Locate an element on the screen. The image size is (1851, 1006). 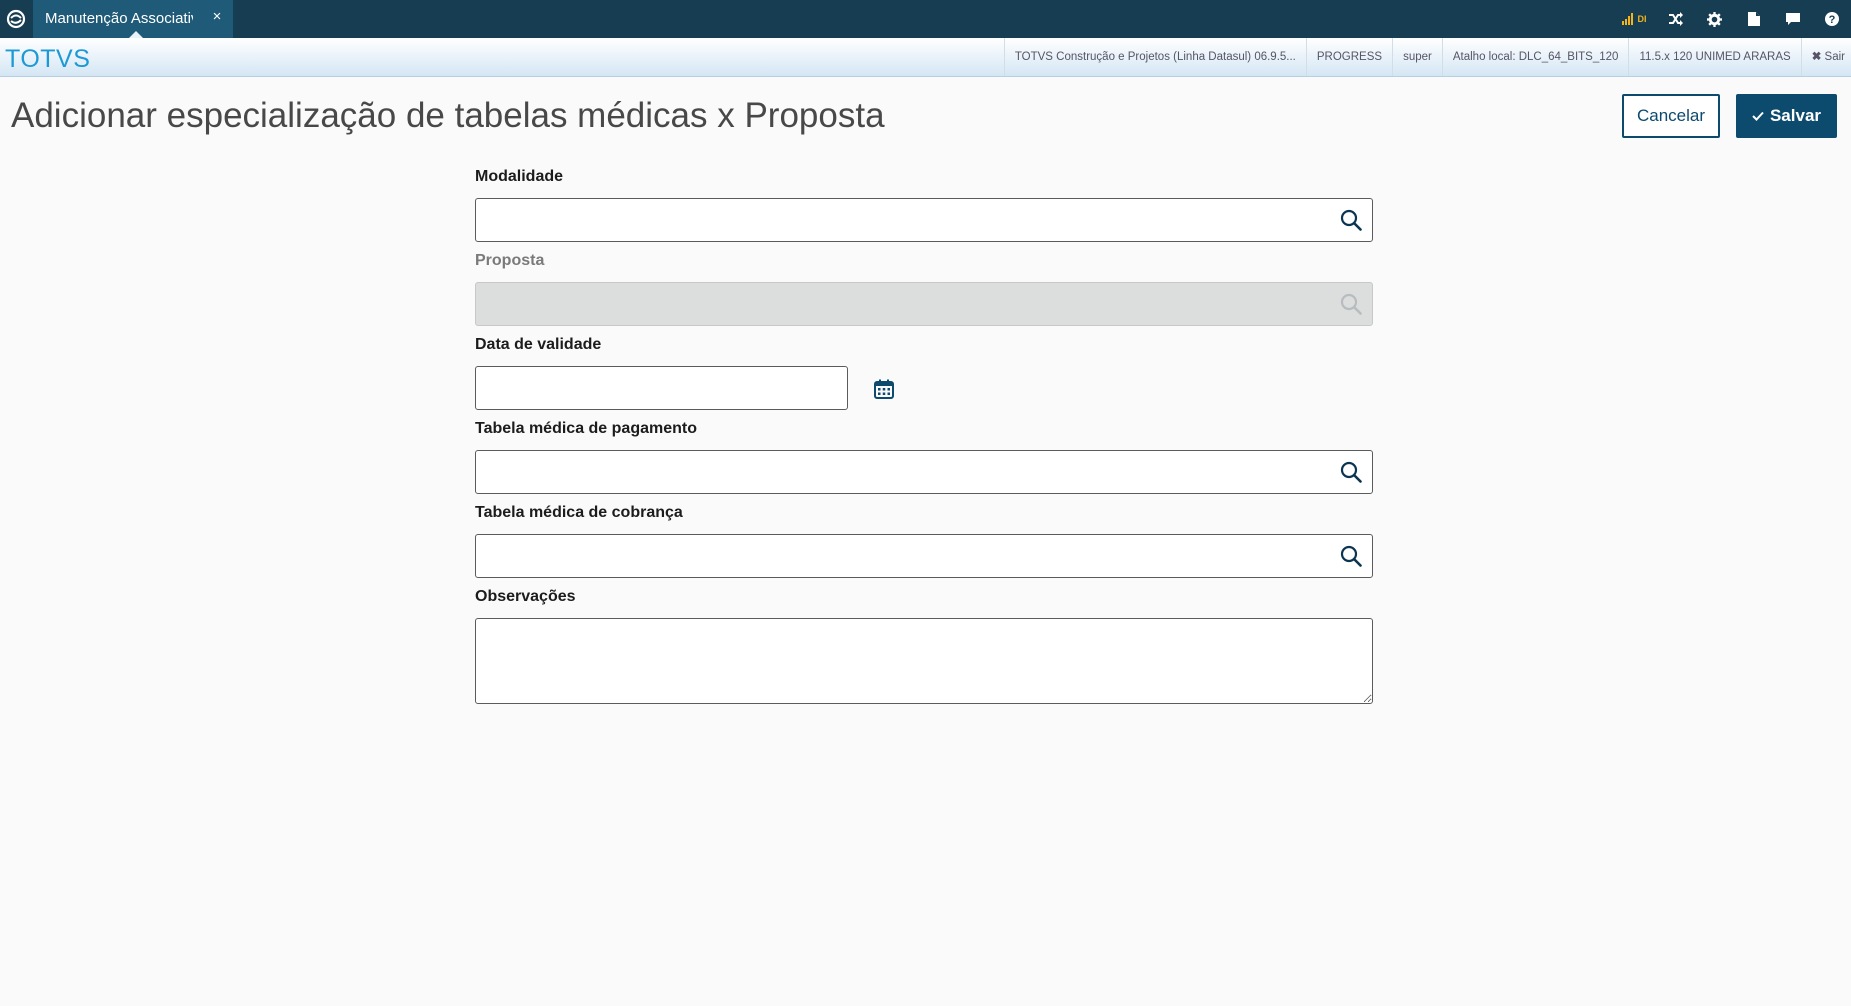
data-validade-field is located at coordinates (661, 388).